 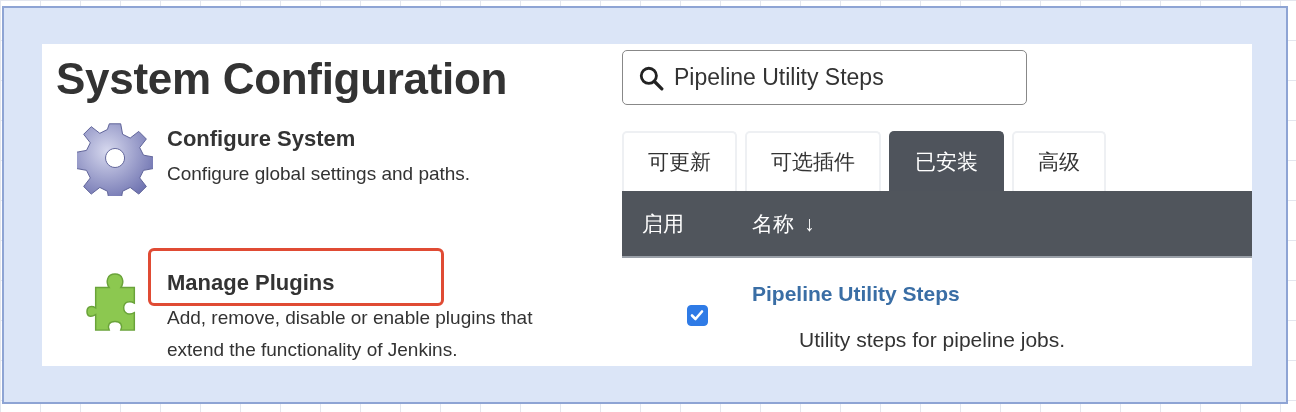 I want to click on search-icon, so click(x=651, y=77).